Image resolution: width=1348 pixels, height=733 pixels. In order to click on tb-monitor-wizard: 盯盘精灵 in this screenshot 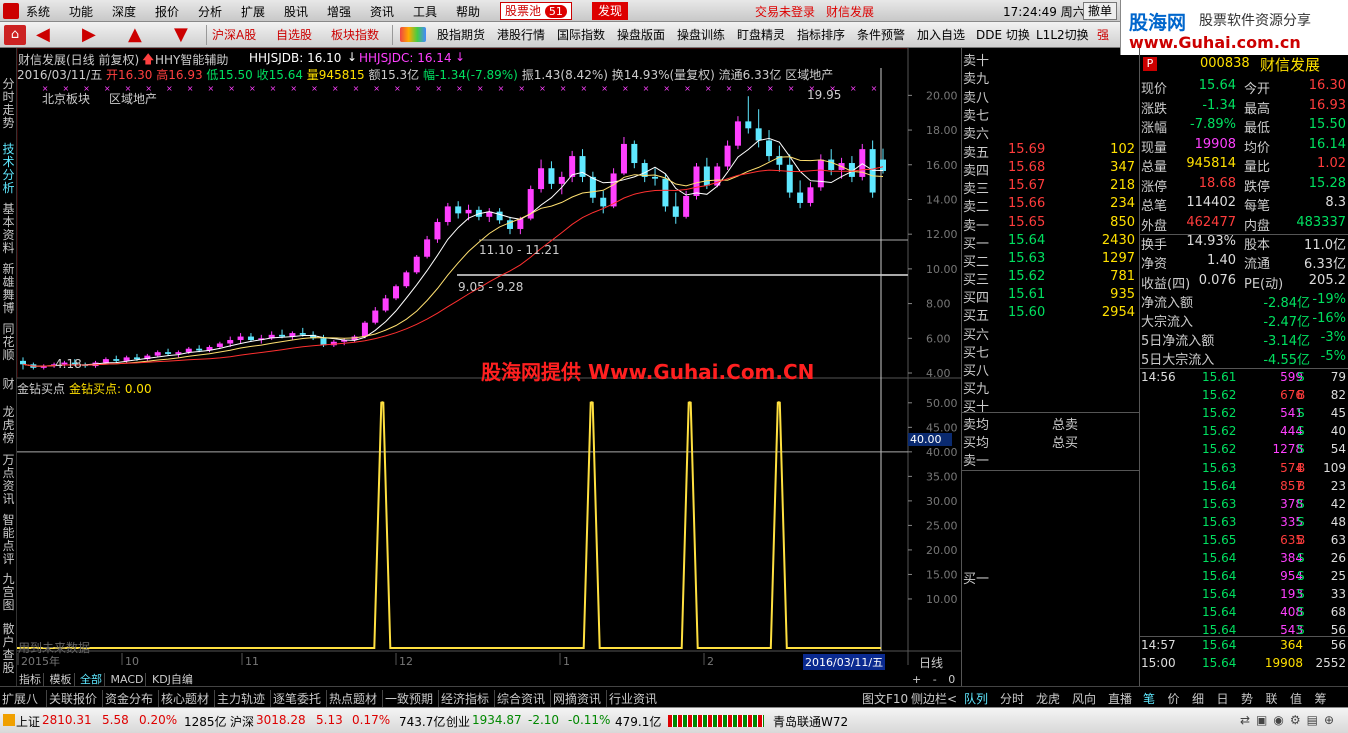, I will do `click(761, 34)`.